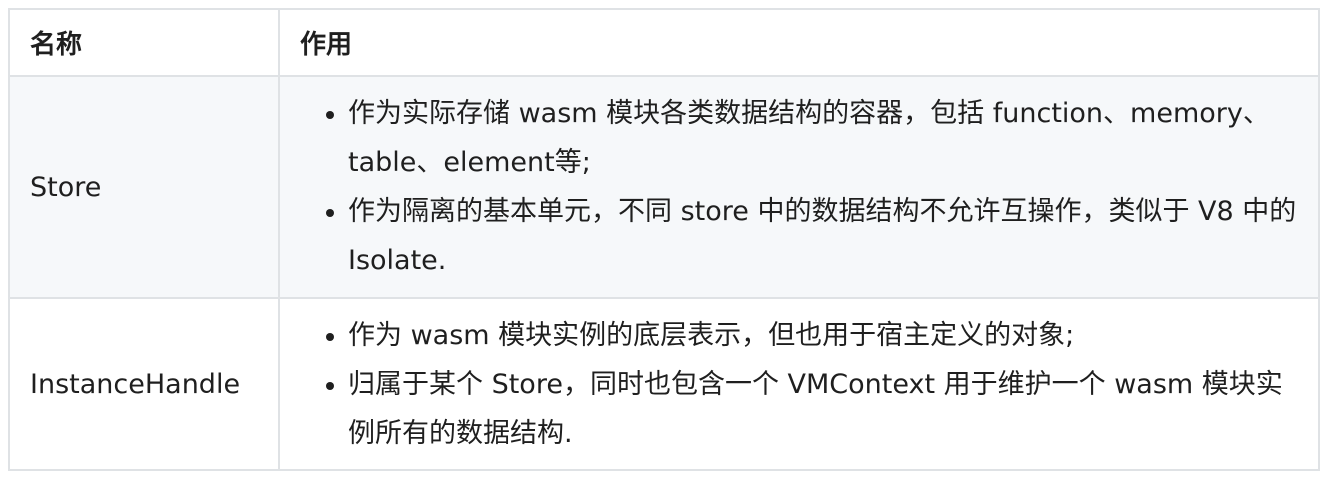 The width and height of the screenshot is (1326, 480). Describe the element at coordinates (827, 335) in the screenshot. I see `list-item: 作为 wasm 模块实例的底层表示，但也用于宿主定义的对象;` at that location.